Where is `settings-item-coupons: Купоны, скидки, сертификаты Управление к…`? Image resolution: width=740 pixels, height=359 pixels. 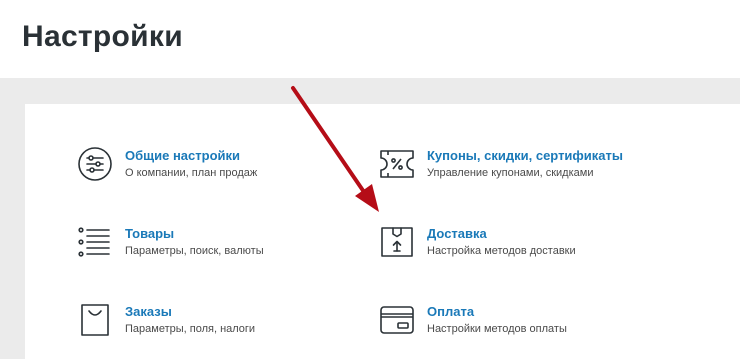 settings-item-coupons: Купоны, скидки, сертификаты Управление к… is located at coordinates (529, 166).